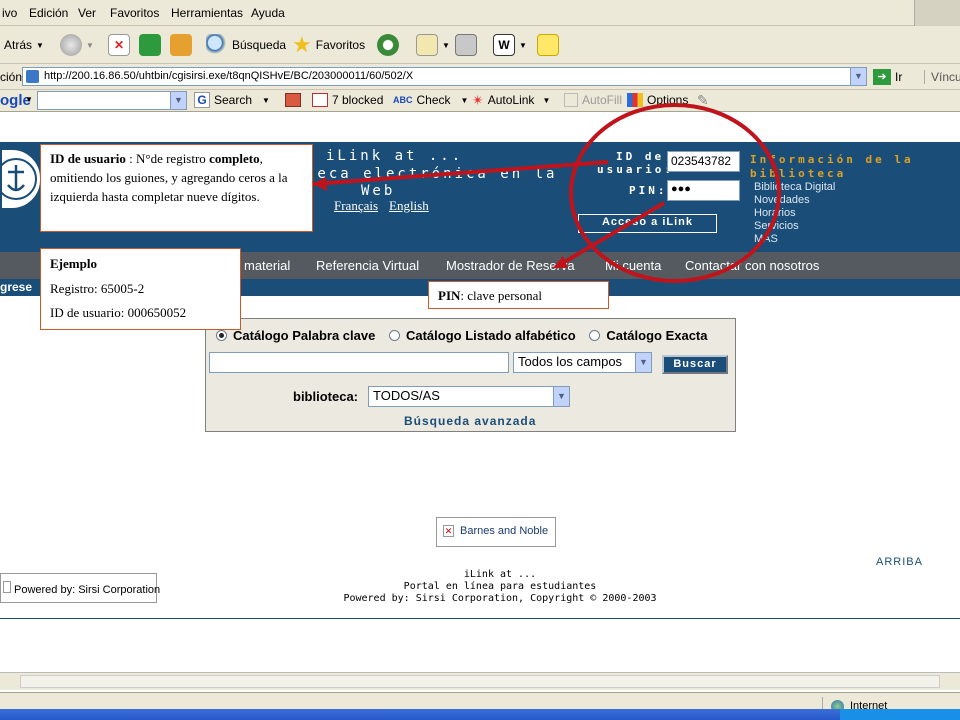 This screenshot has height=720, width=960. What do you see at coordinates (480, 714) in the screenshot?
I see `taskbar` at bounding box center [480, 714].